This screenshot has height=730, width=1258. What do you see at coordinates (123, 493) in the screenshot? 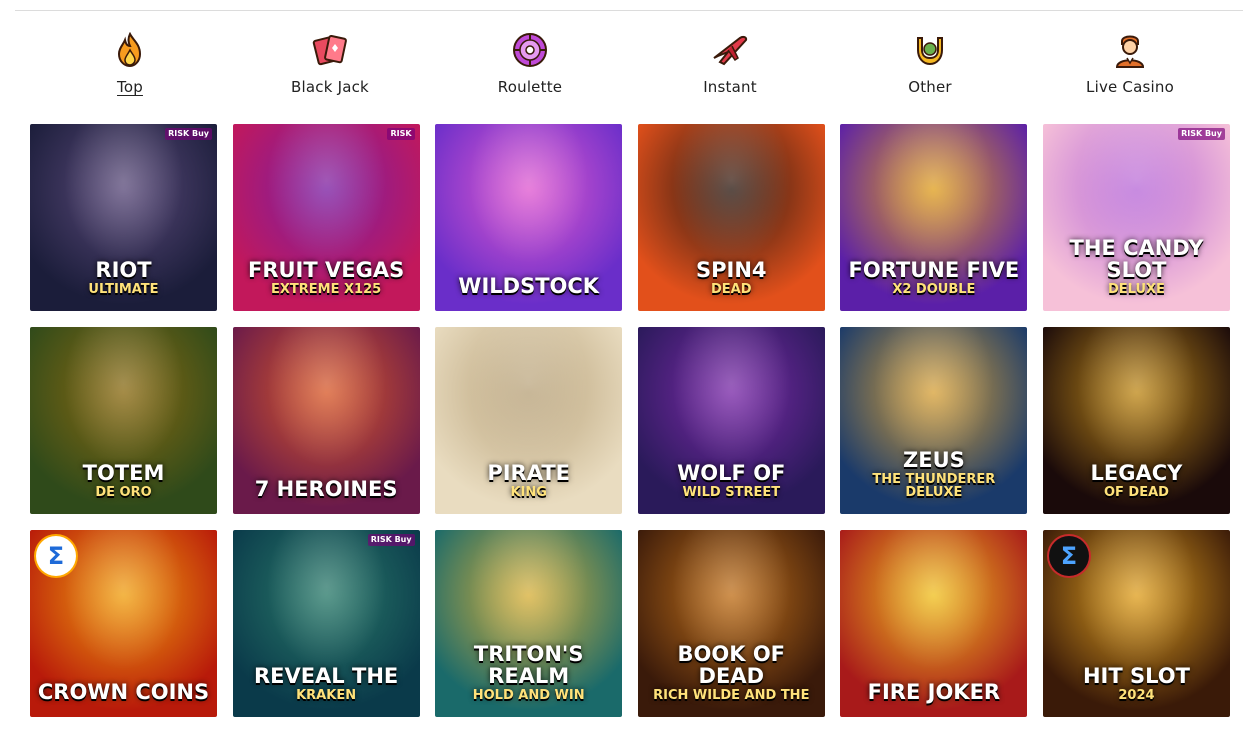
I see `game-subtitle: De Oro` at bounding box center [123, 493].